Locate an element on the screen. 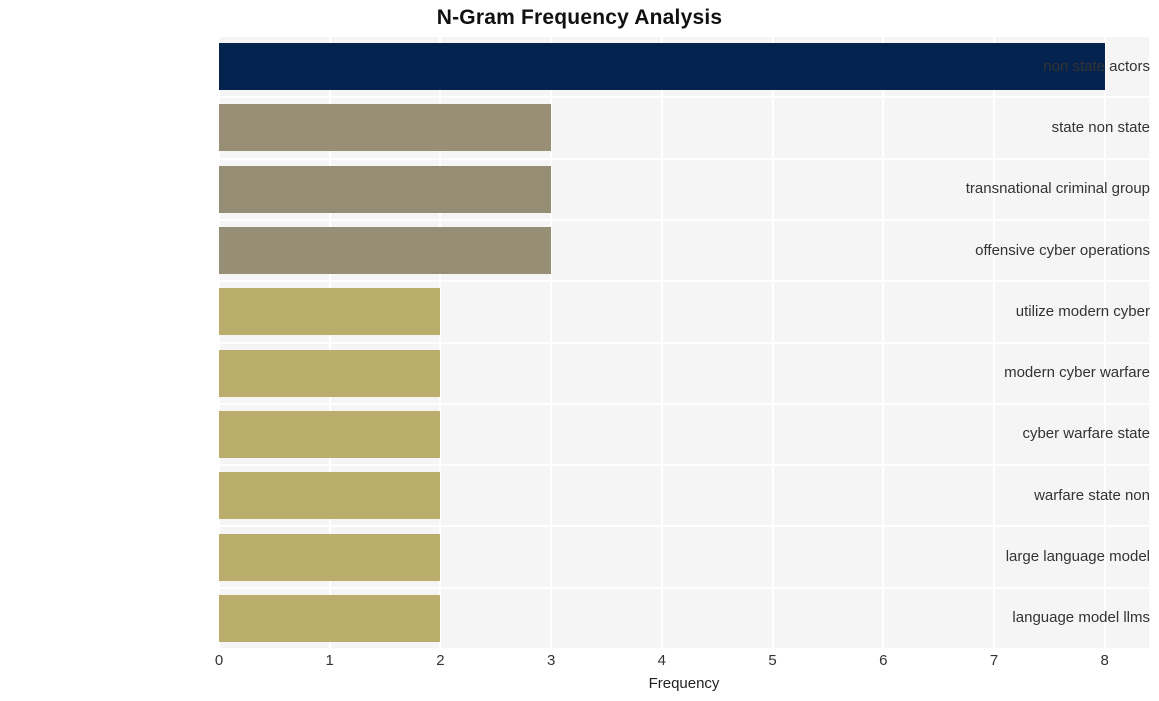  x-axis-tick-label: 0 is located at coordinates (219, 660).